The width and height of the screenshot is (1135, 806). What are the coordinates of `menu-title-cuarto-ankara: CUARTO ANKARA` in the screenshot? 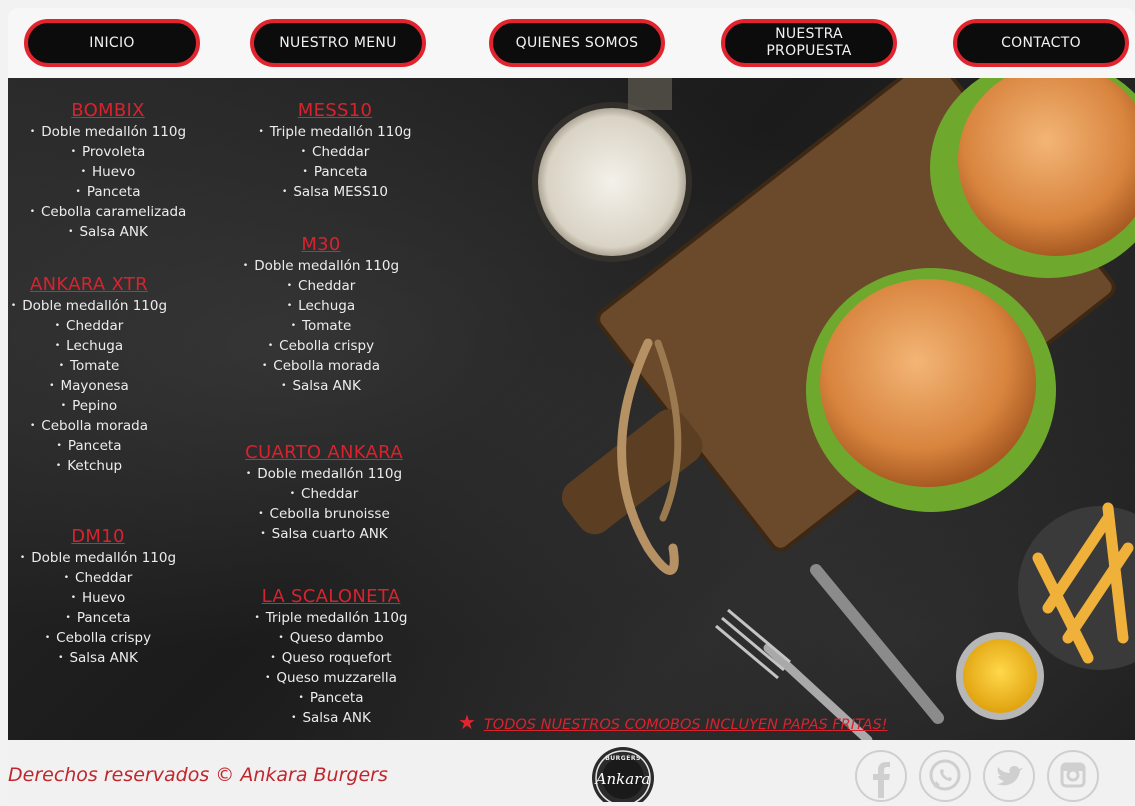 It's located at (324, 452).